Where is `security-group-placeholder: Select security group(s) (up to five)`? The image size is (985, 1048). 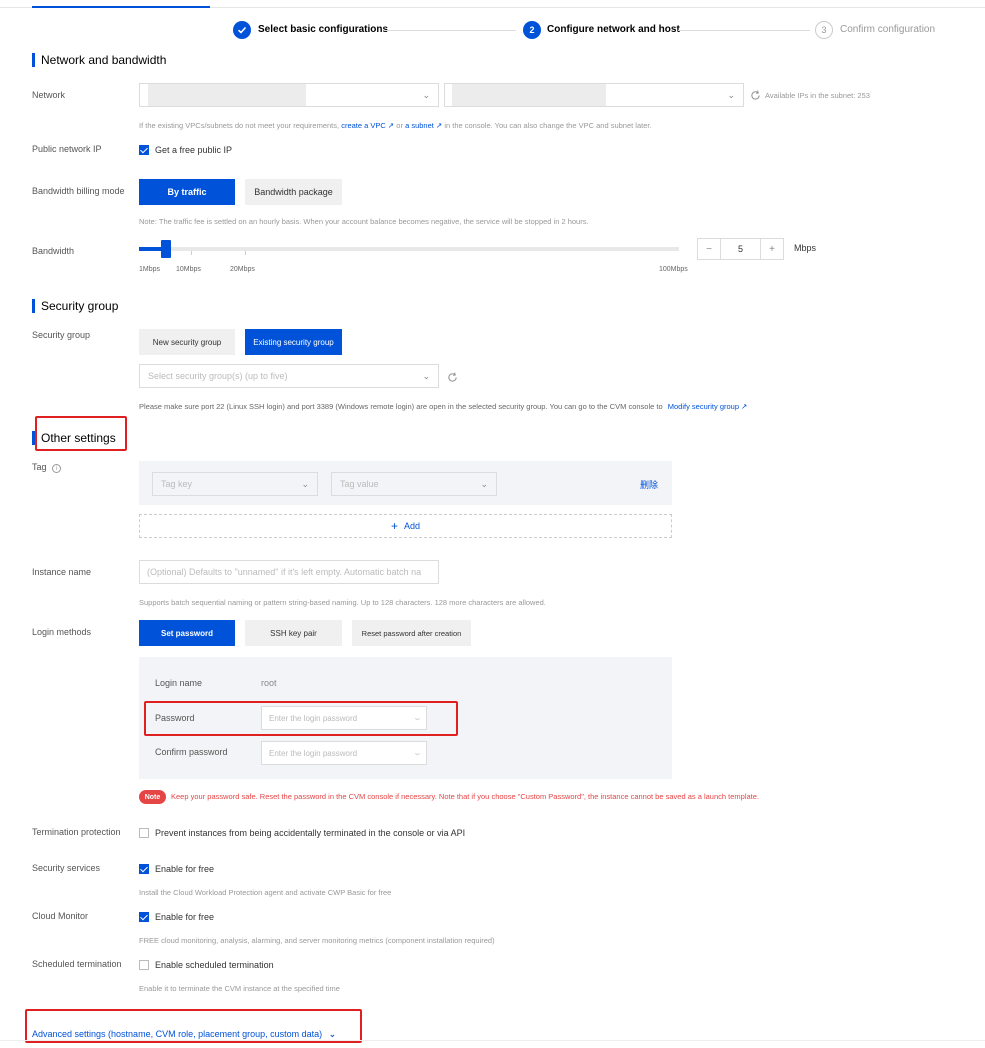
security-group-placeholder: Select security group(s) (up to five) is located at coordinates (218, 376).